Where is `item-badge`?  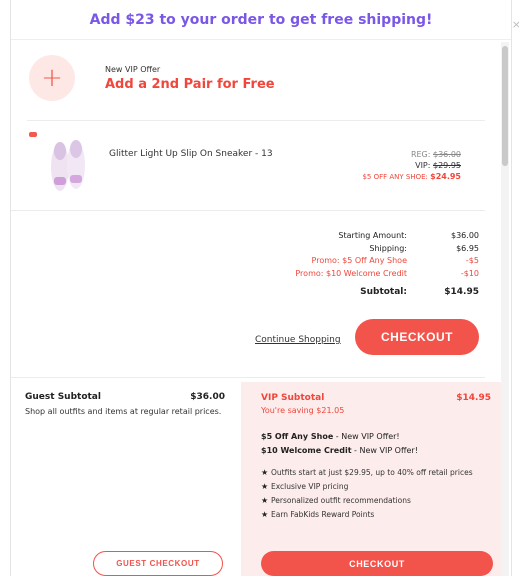 item-badge is located at coordinates (33, 134).